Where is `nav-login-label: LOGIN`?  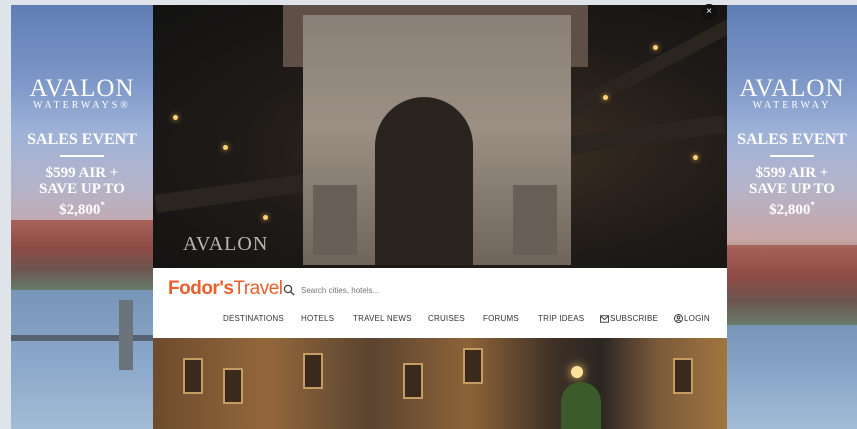
nav-login-label: LOGIN is located at coordinates (697, 318).